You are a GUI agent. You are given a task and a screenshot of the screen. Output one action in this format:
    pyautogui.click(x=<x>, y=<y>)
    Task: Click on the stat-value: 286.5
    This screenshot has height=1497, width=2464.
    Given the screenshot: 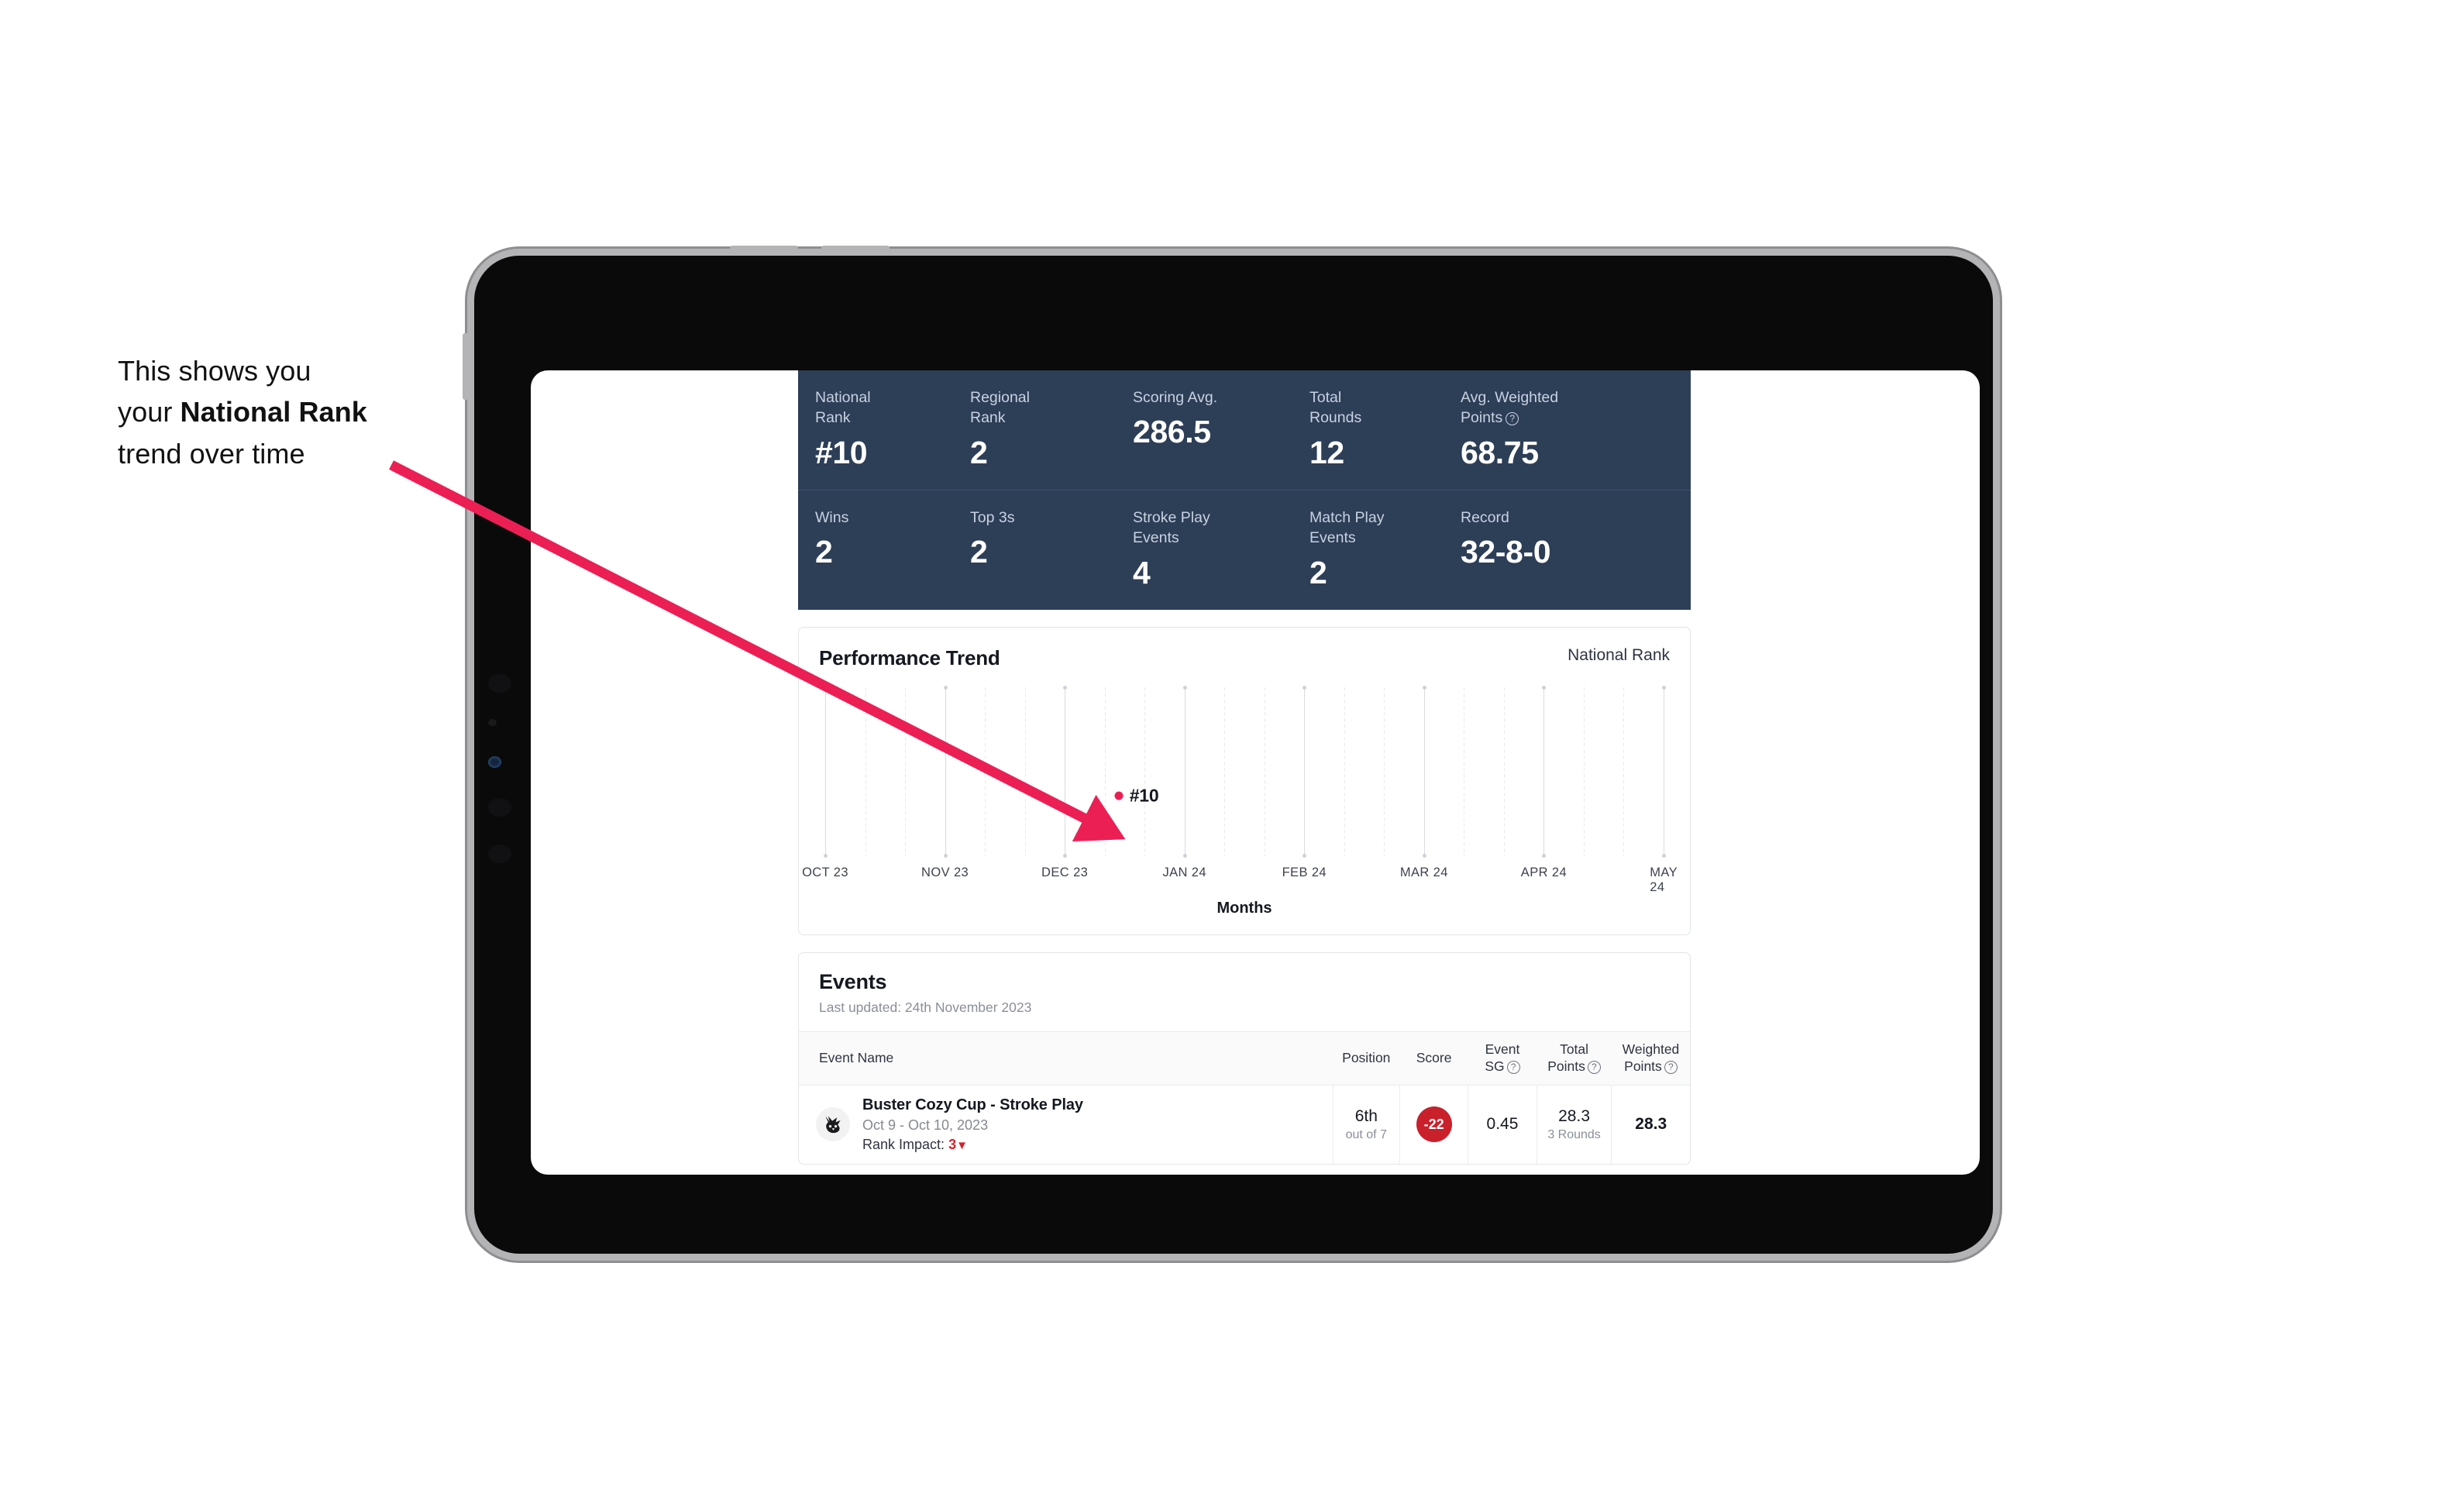 What is the action you would take?
    pyautogui.click(x=1172, y=432)
    